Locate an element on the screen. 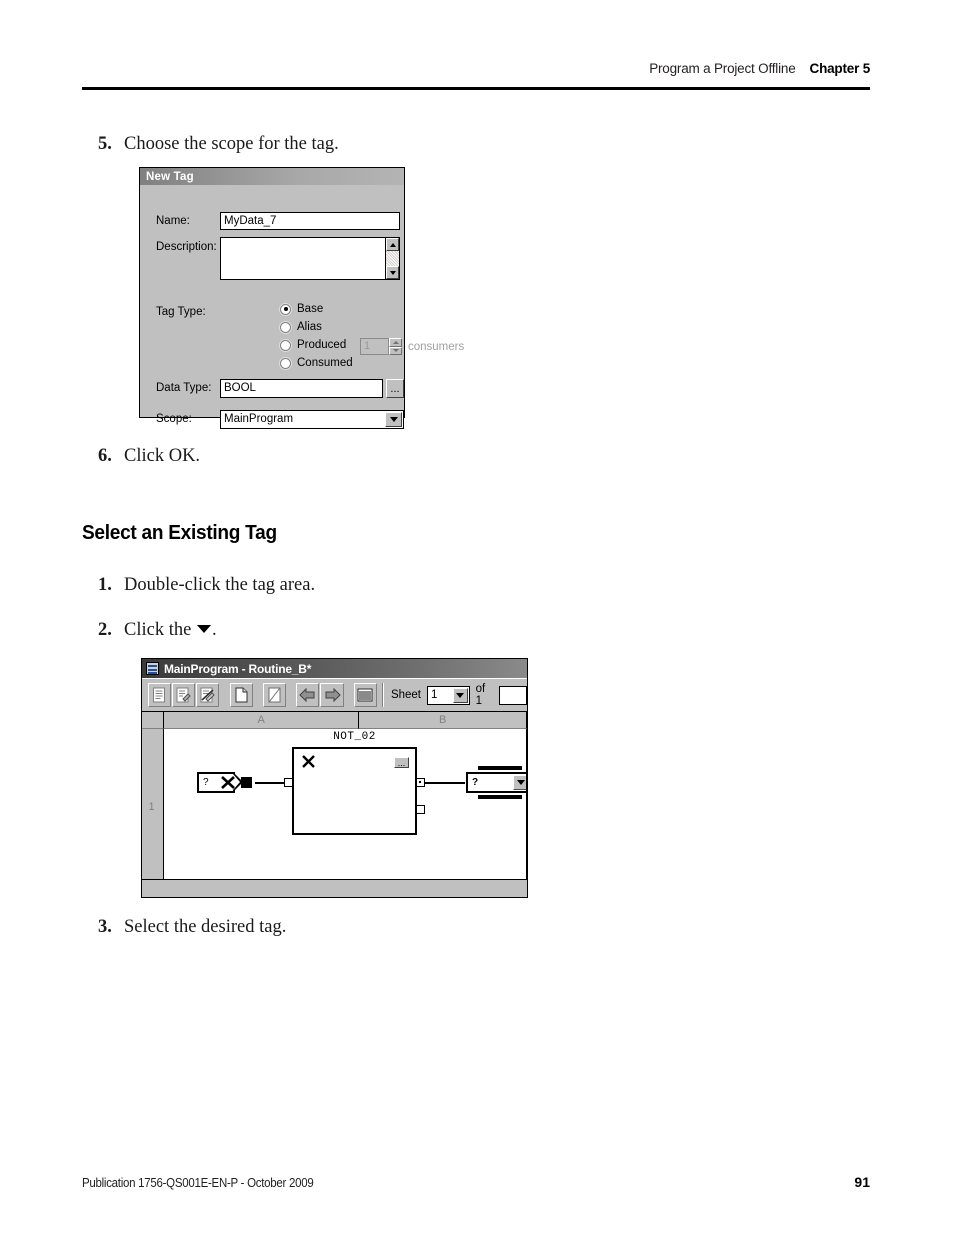  section-step-3: 3. Select the desired tag. is located at coordinates (192, 927).